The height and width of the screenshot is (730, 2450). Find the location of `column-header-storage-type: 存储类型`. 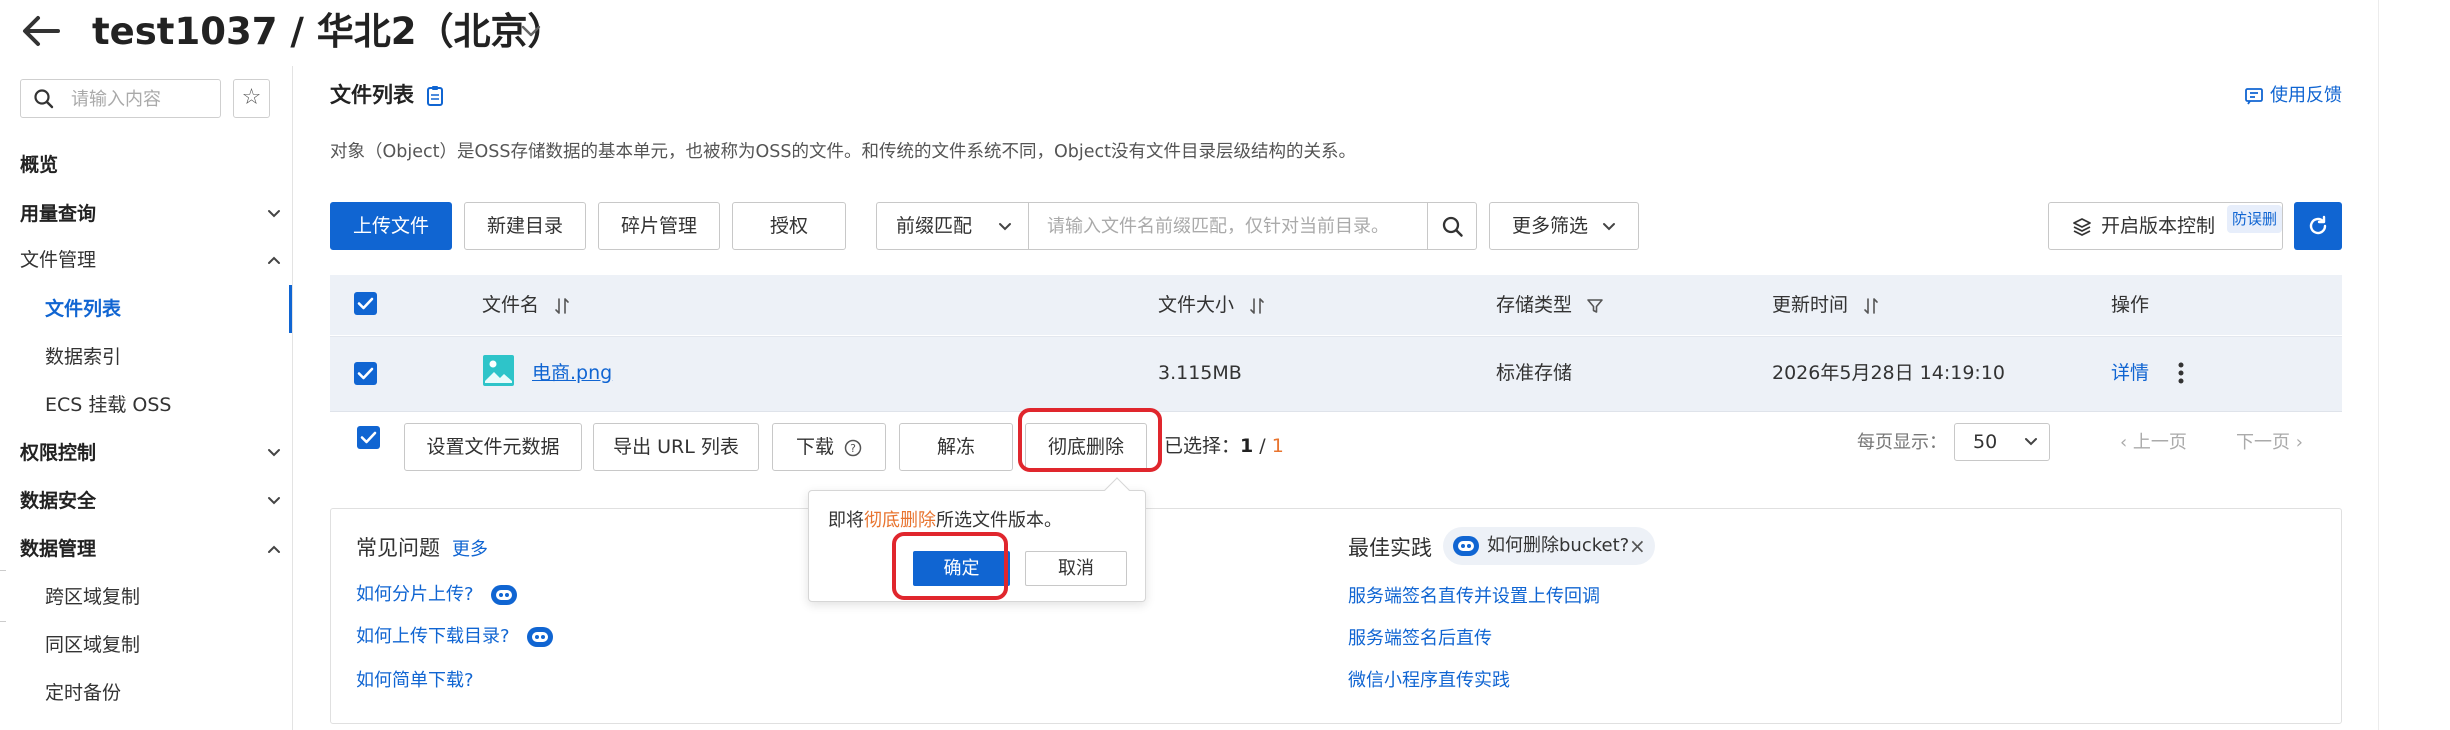

column-header-storage-type: 存储类型 is located at coordinates (1550, 305).